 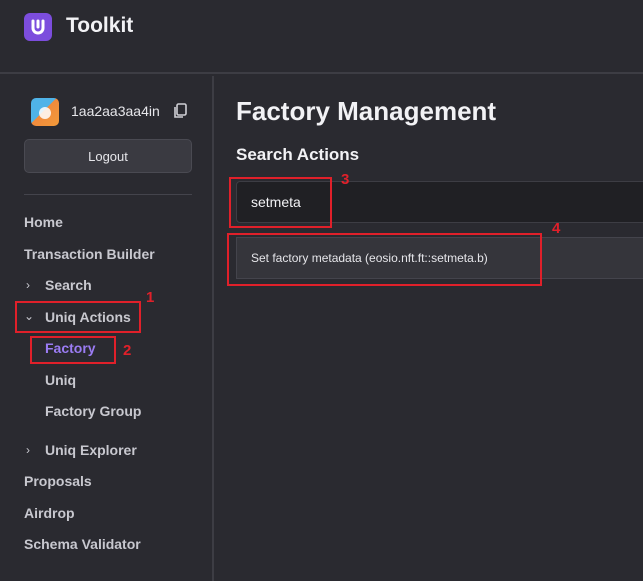 What do you see at coordinates (58, 481) in the screenshot?
I see `sidebar-item-proposals: Proposals` at bounding box center [58, 481].